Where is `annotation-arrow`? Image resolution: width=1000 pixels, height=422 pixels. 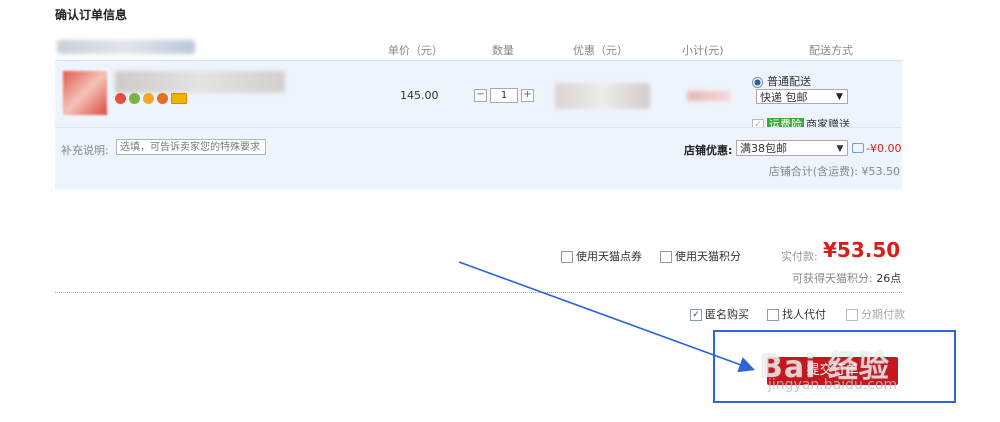 annotation-arrow is located at coordinates (607, 317).